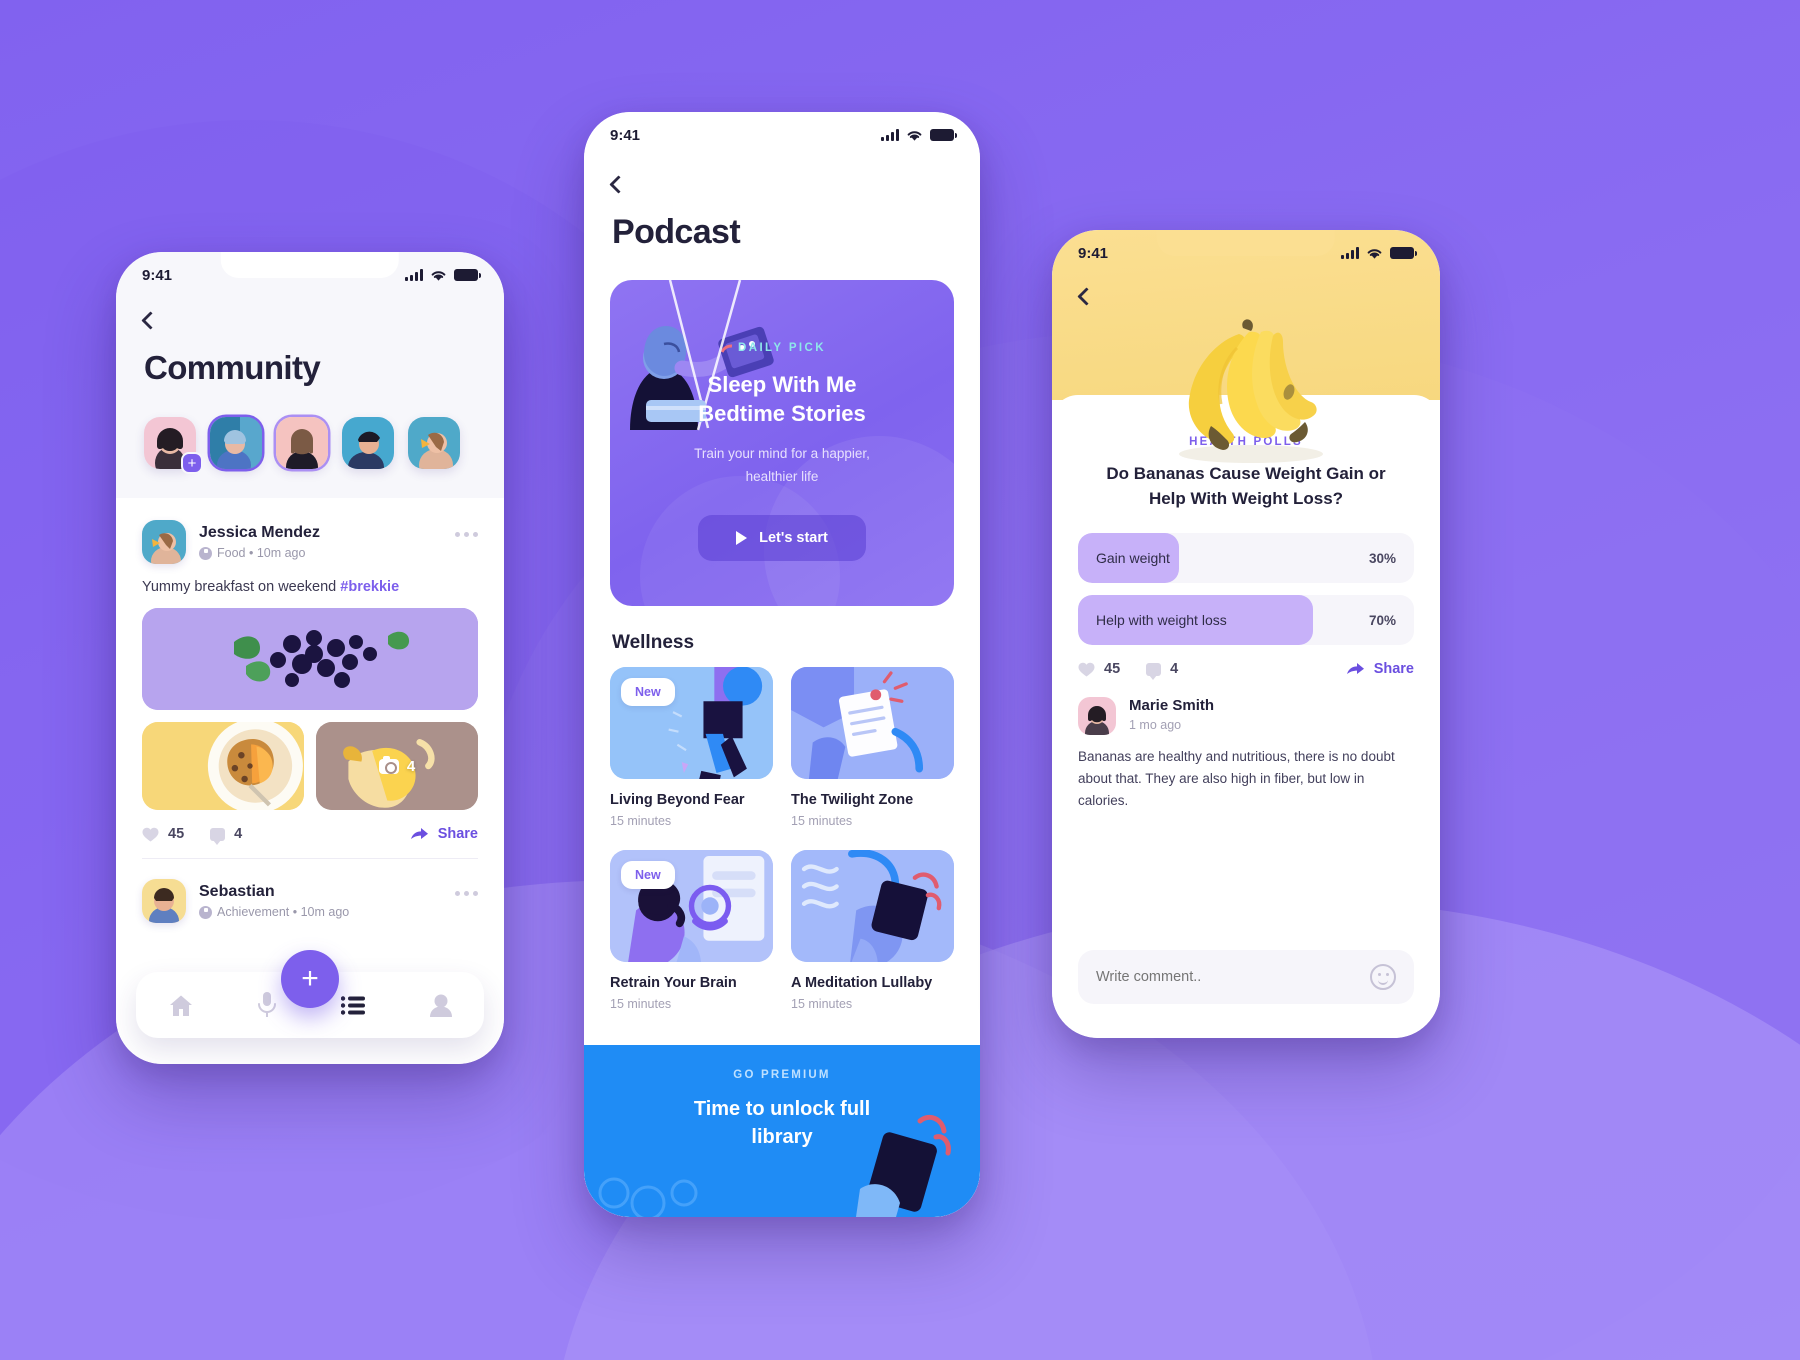  I want to click on add-post-button: +, so click(310, 979).